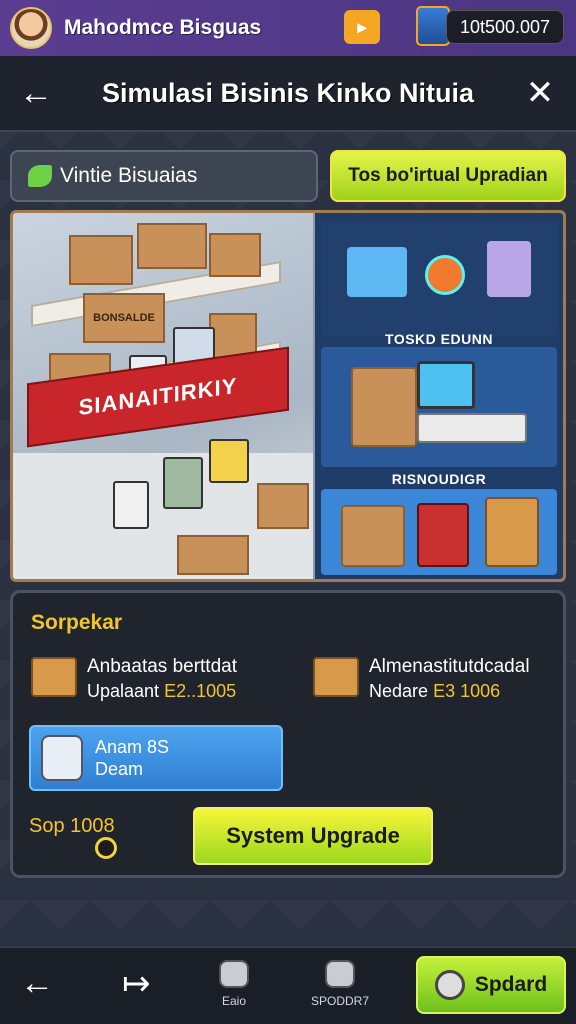 This screenshot has width=576, height=1024. I want to click on upgrade-cost-line: Sop 1008, so click(72, 826).